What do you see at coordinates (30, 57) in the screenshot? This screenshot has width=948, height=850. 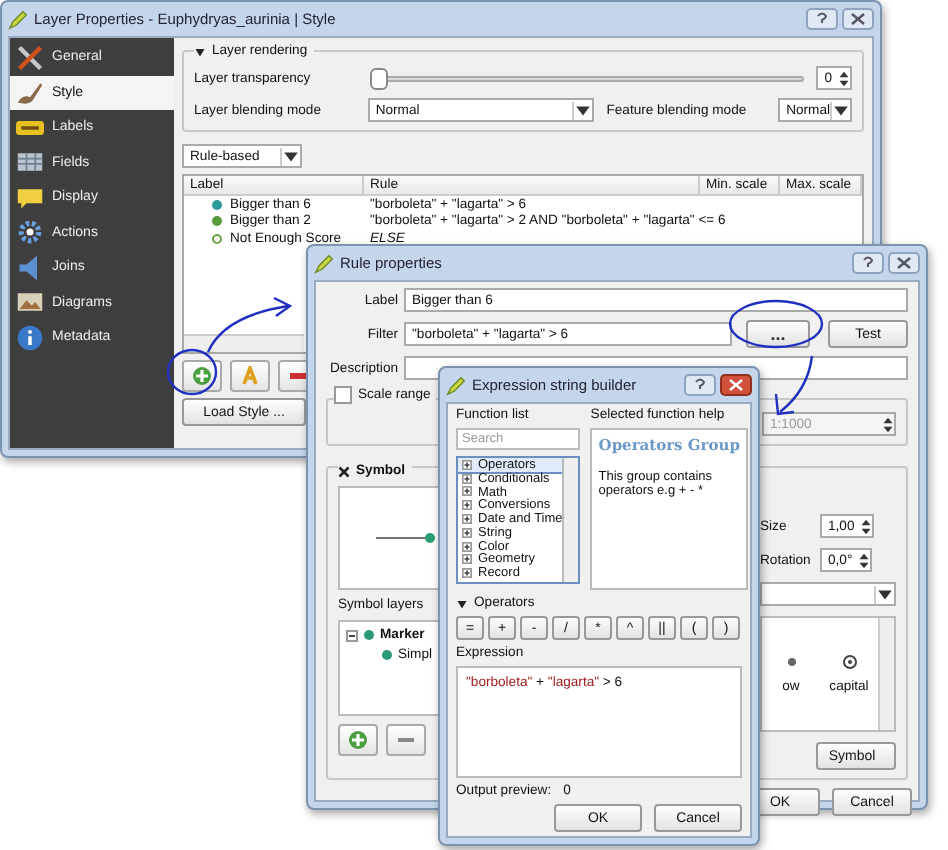 I see `tools-icon` at bounding box center [30, 57].